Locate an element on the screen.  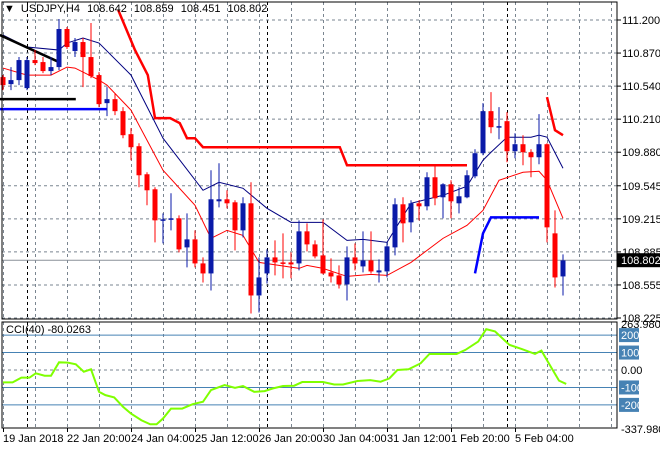
cci-header: CCI(40) -80.0263 is located at coordinates (50, 330).